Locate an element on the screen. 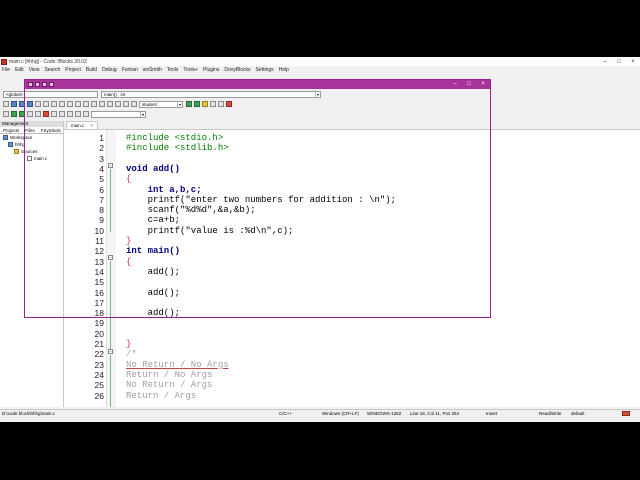  code-line: 24 Return / No Args is located at coordinates (352, 375).